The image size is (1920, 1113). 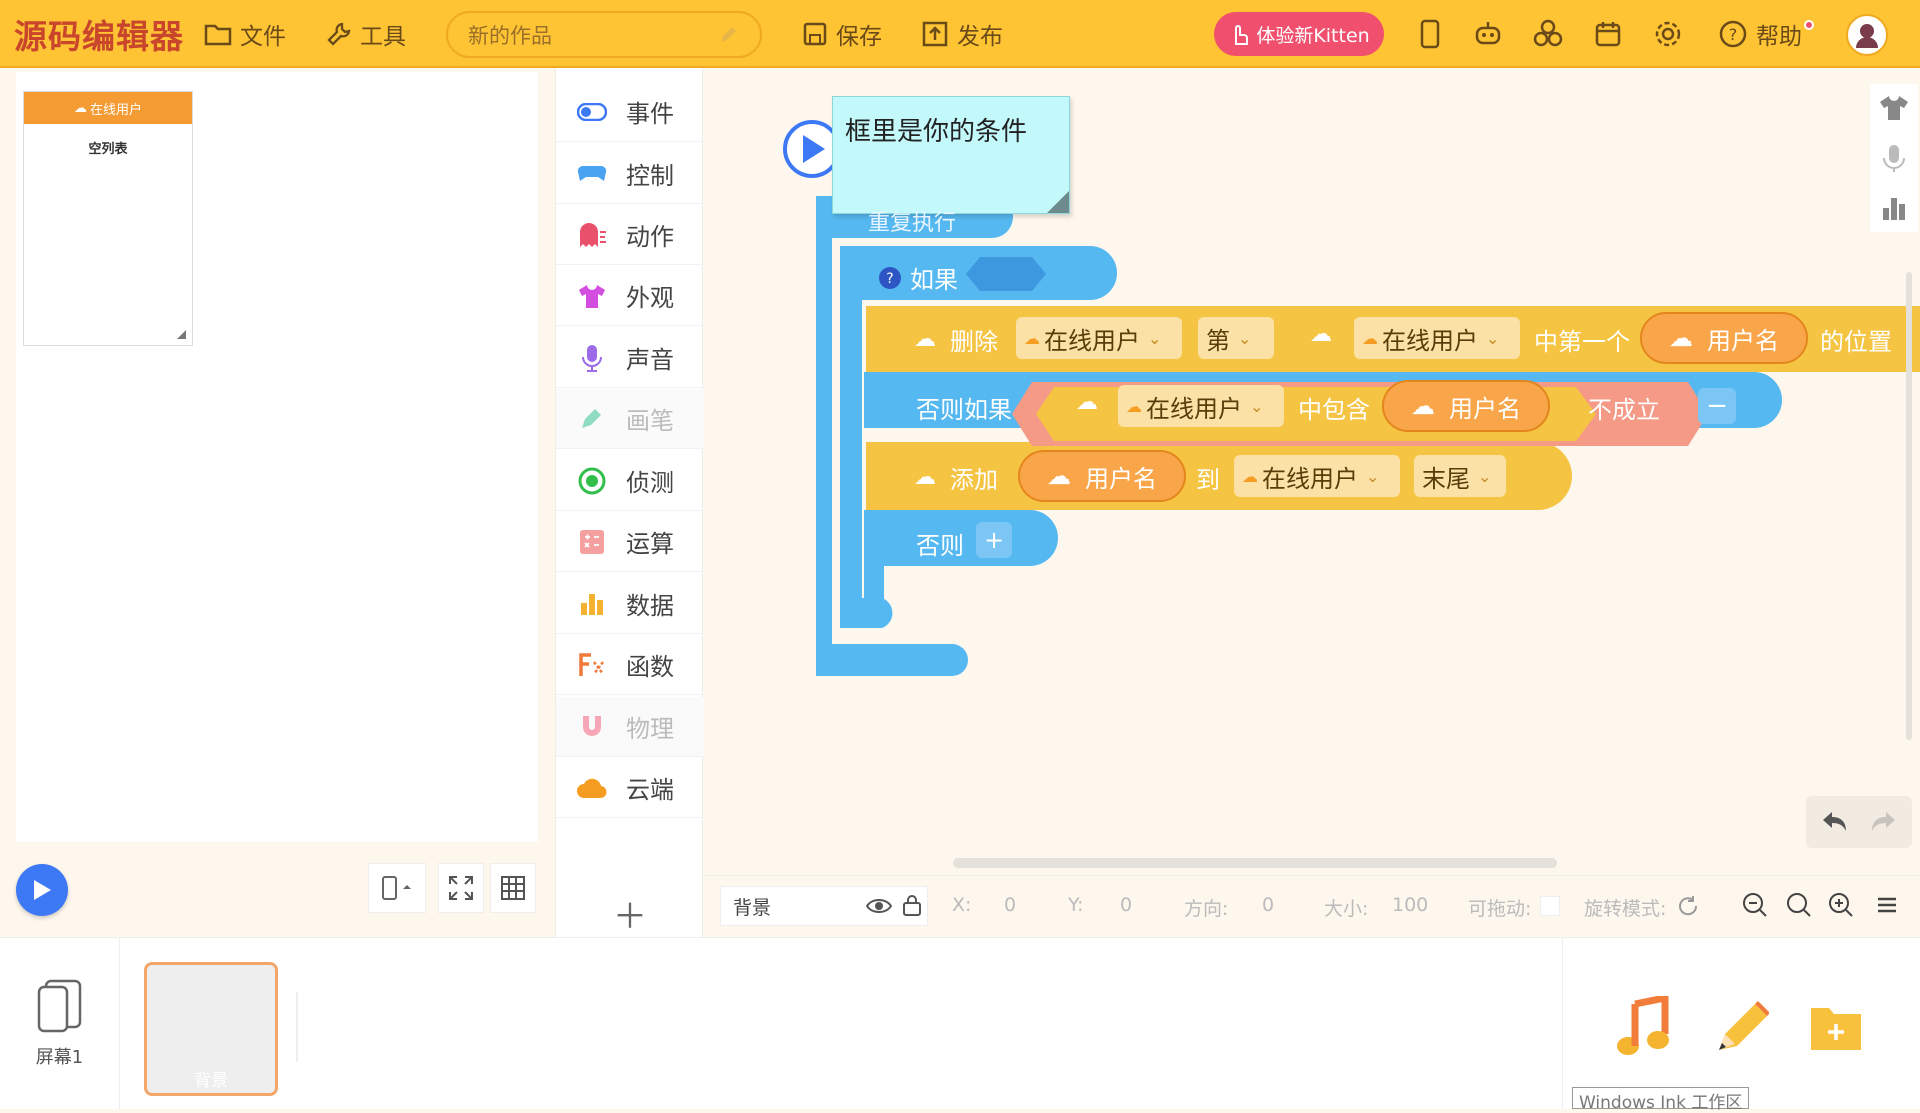 I want to click on username-variable-reporter-3: ☁ 用户名, so click(x=1102, y=476).